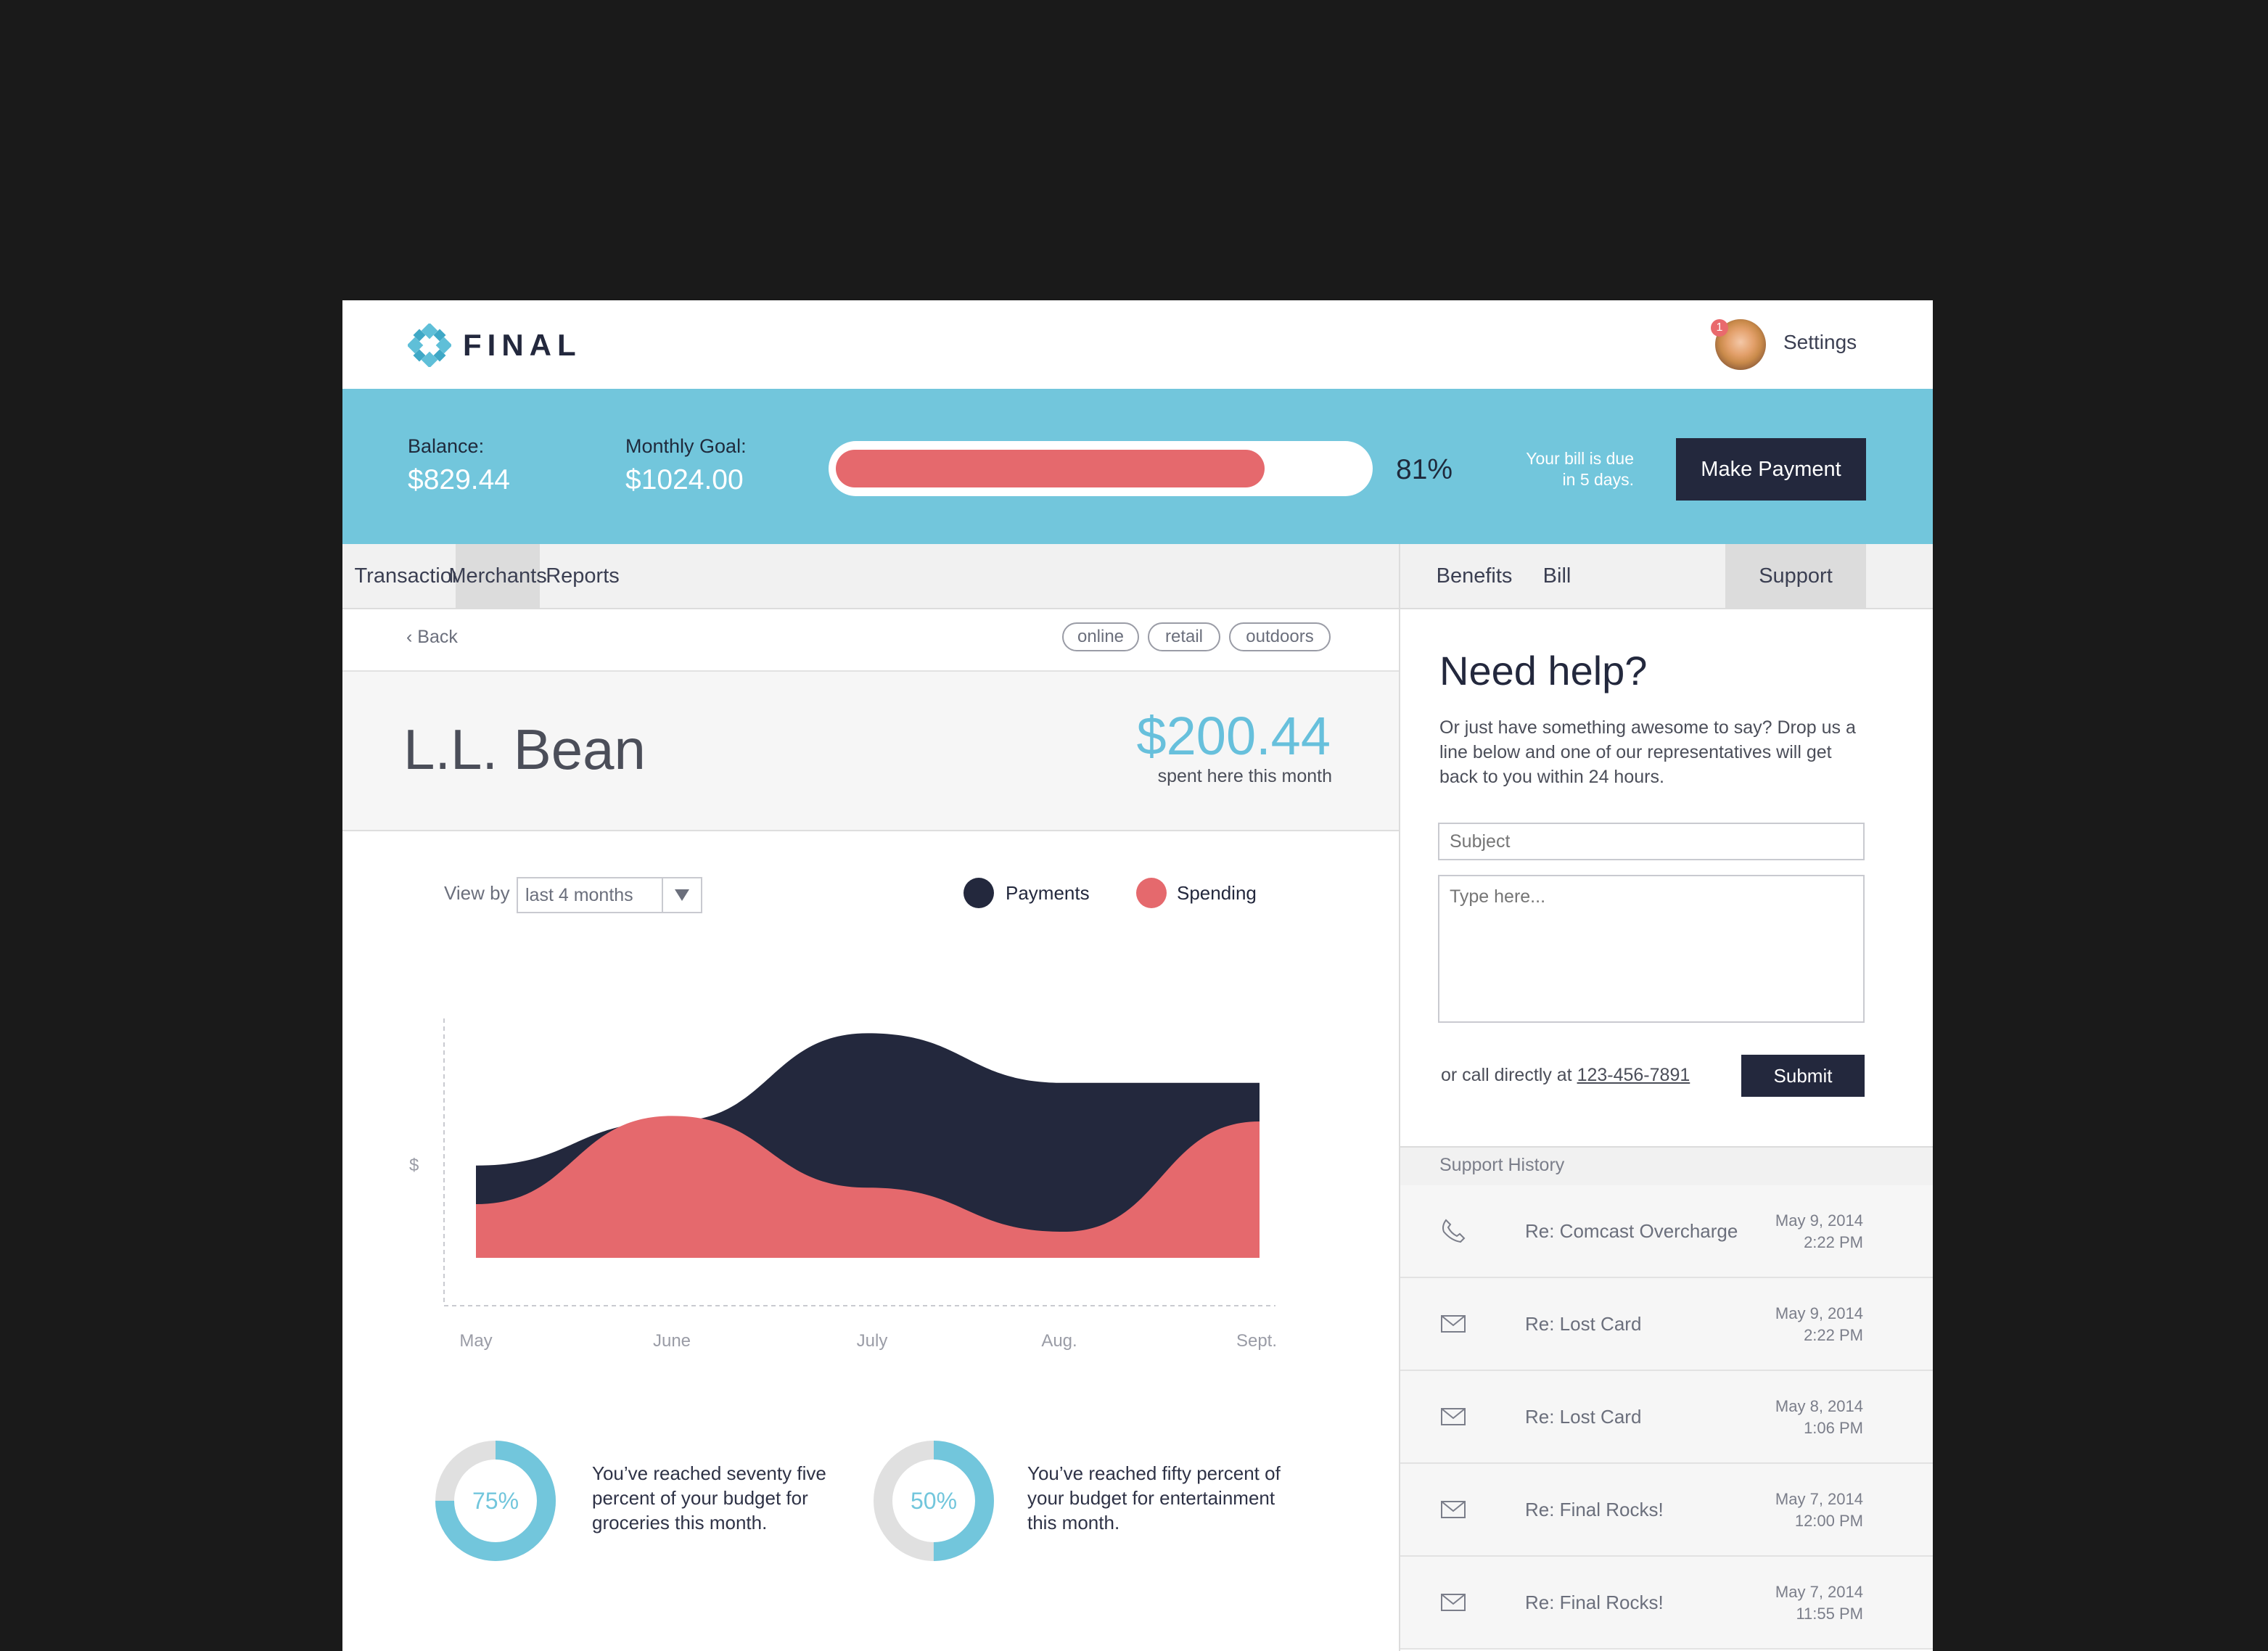 This screenshot has height=1651, width=2268. I want to click on tab-support: Support, so click(1795, 576).